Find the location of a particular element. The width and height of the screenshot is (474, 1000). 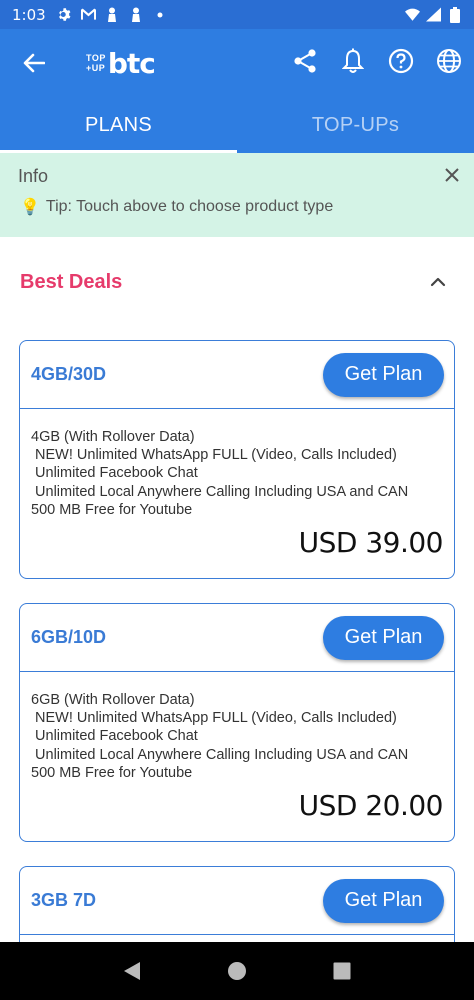

globe-icon is located at coordinates (449, 61).